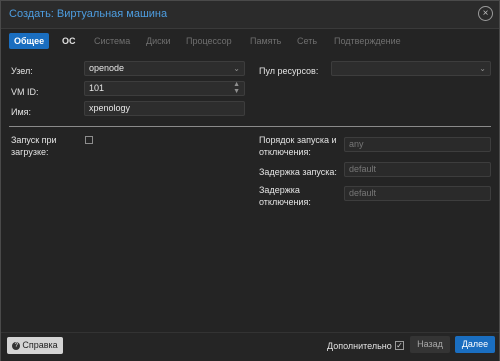 The width and height of the screenshot is (500, 361). I want to click on dialog-titlebar: Создать: Виртуальная машина ×, so click(250, 15).